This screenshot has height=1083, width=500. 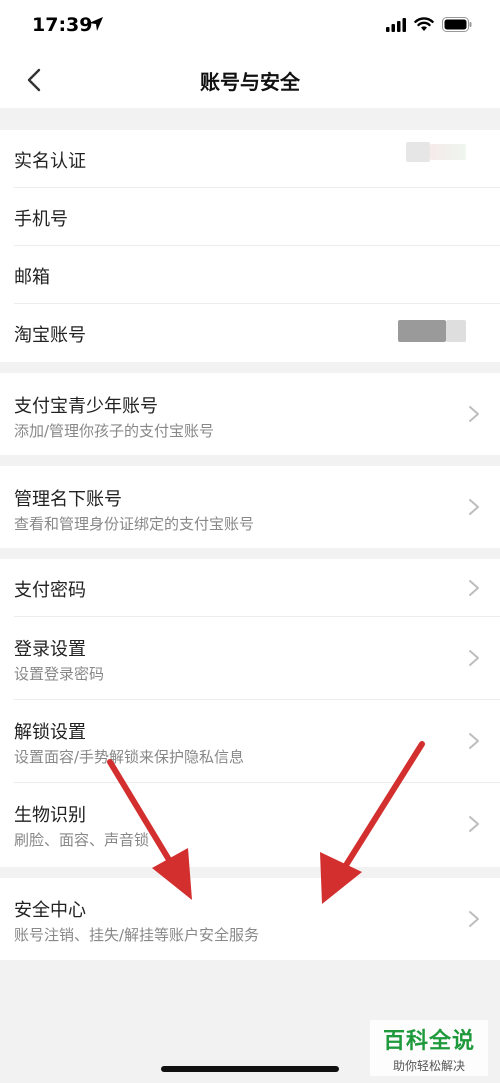 What do you see at coordinates (129, 757) in the screenshot?
I see `list-item-subtitle: 设置面容/手势解锁来保护隐私信息` at bounding box center [129, 757].